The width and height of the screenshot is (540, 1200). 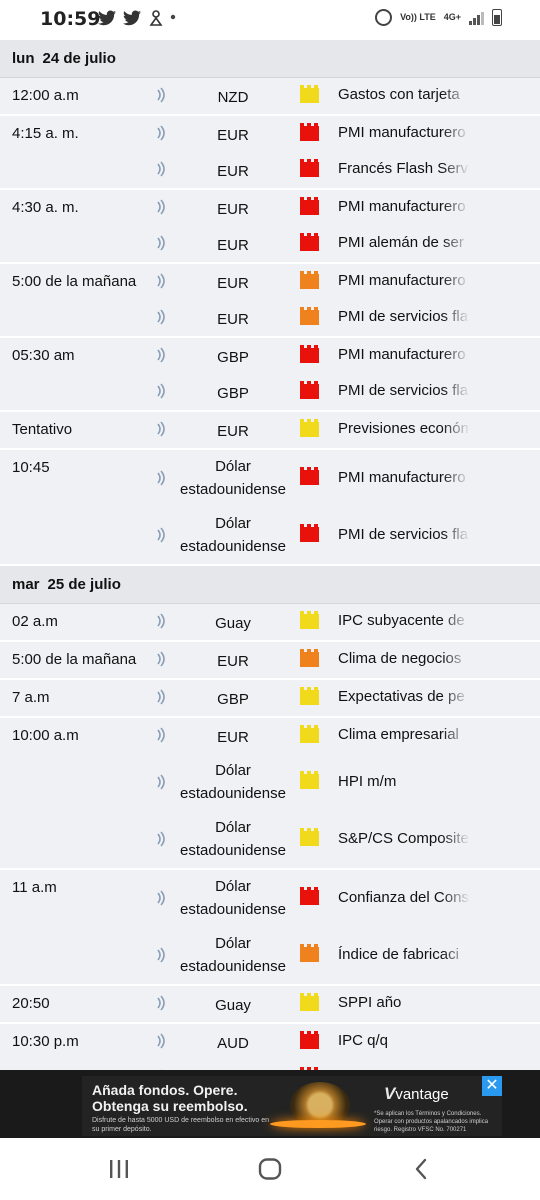 I want to click on event-time: 4:30 a. m., so click(x=45, y=207).